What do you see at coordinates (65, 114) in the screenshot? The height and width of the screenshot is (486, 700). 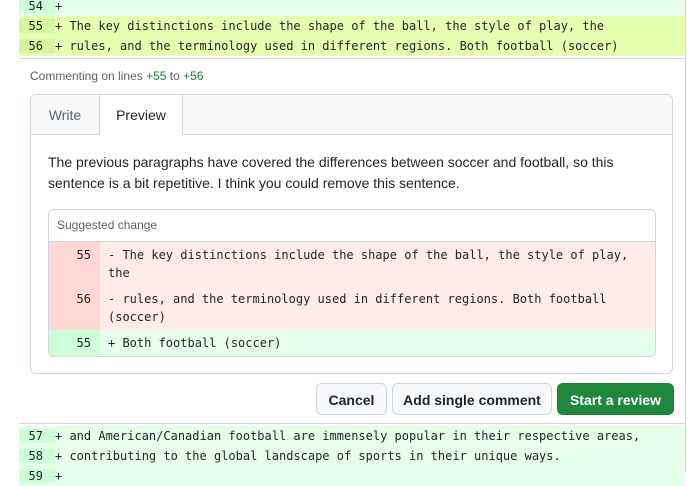 I see `tab-write: Write` at bounding box center [65, 114].